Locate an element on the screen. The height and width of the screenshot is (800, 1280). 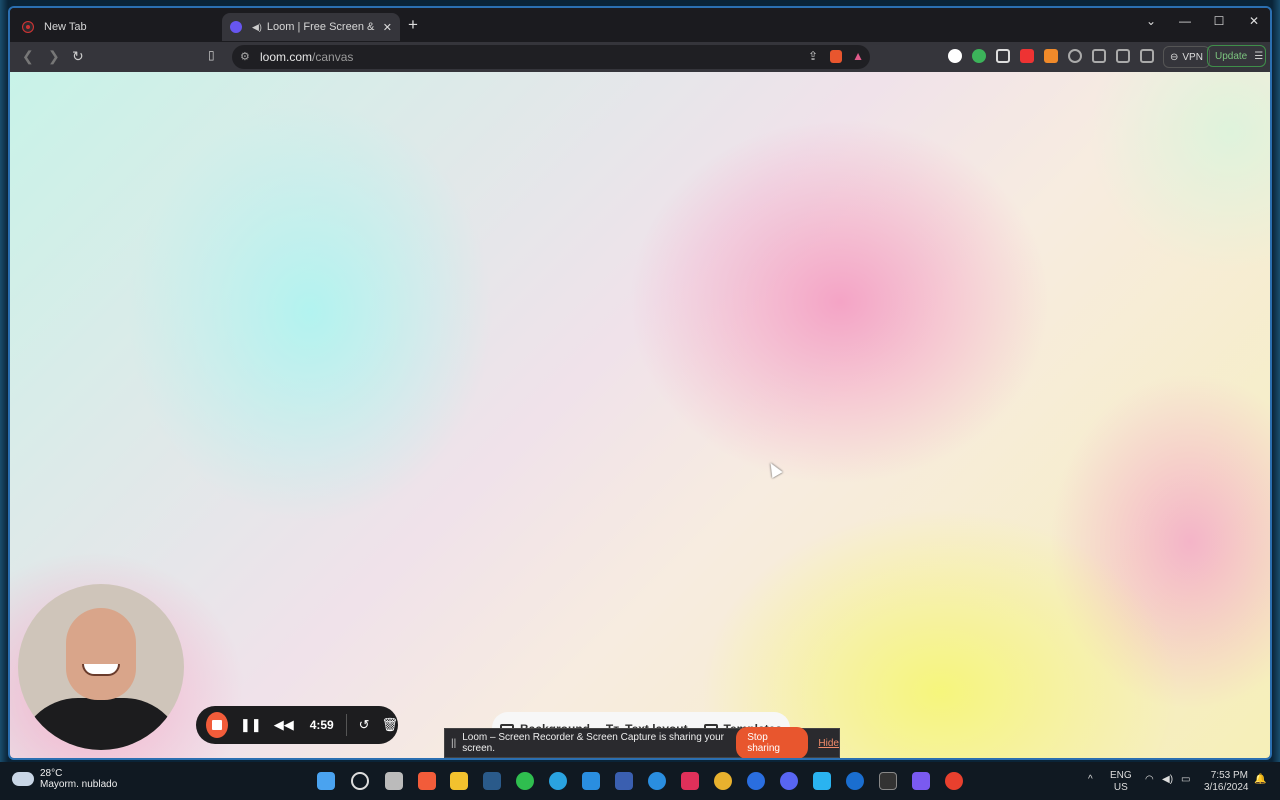
discord-icon is located at coordinates (789, 781).